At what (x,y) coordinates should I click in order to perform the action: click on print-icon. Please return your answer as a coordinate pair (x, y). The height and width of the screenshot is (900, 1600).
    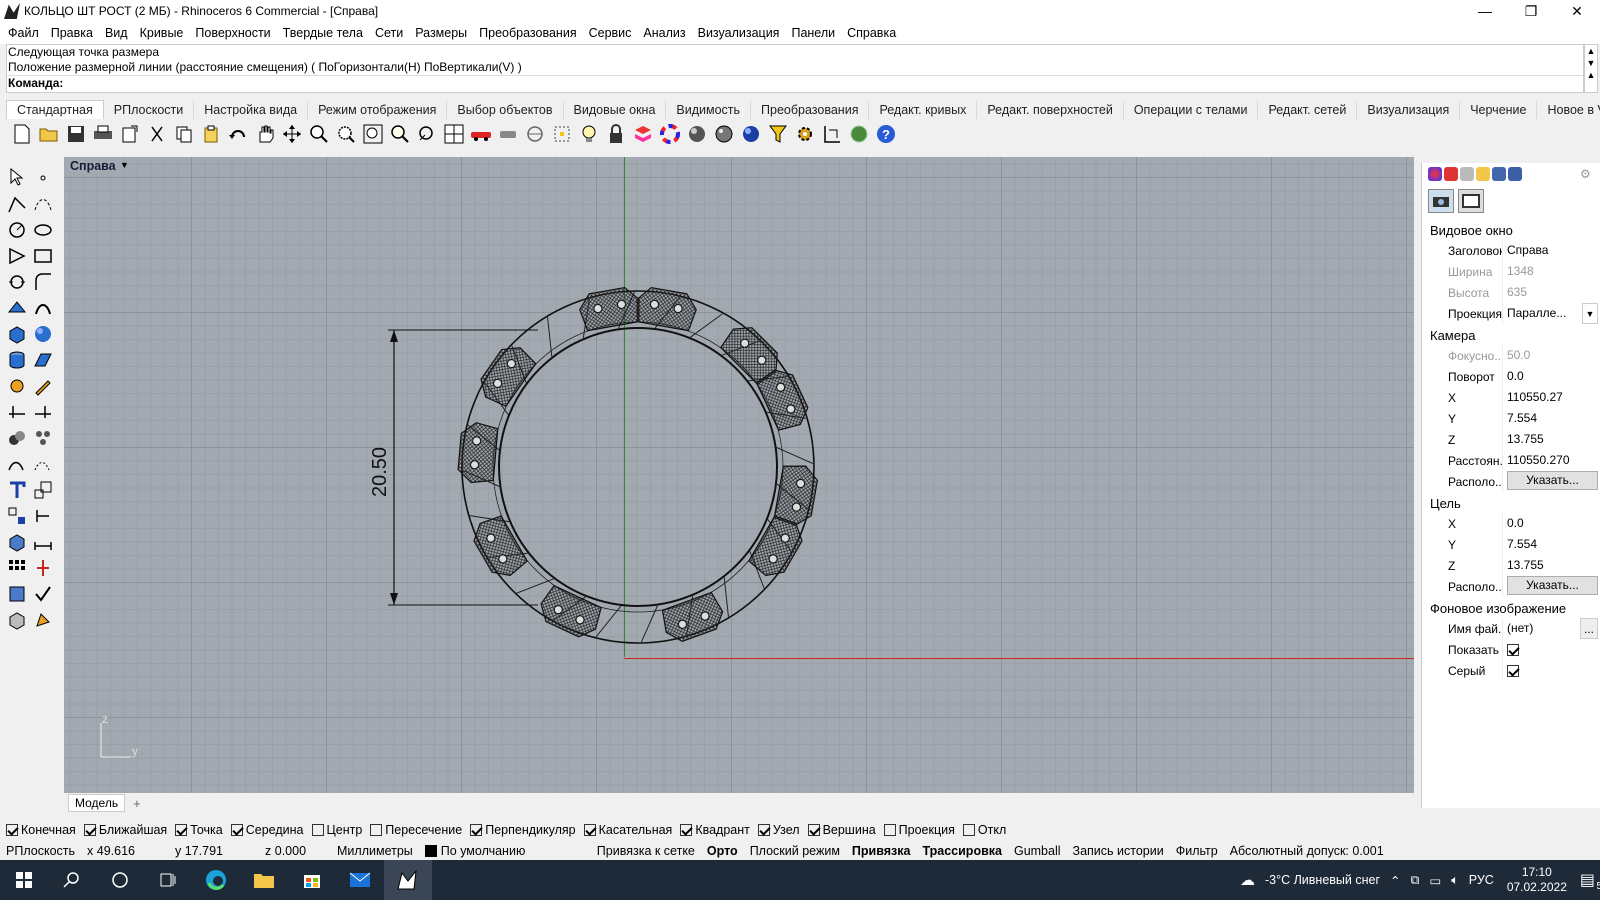
    Looking at the image, I should click on (103, 134).